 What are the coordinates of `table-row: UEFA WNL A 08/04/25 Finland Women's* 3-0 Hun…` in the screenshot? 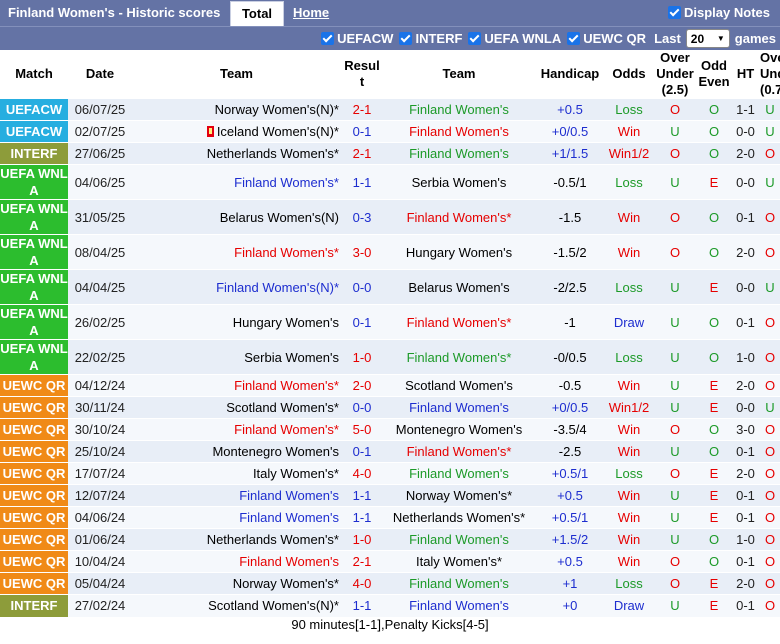 It's located at (390, 252).